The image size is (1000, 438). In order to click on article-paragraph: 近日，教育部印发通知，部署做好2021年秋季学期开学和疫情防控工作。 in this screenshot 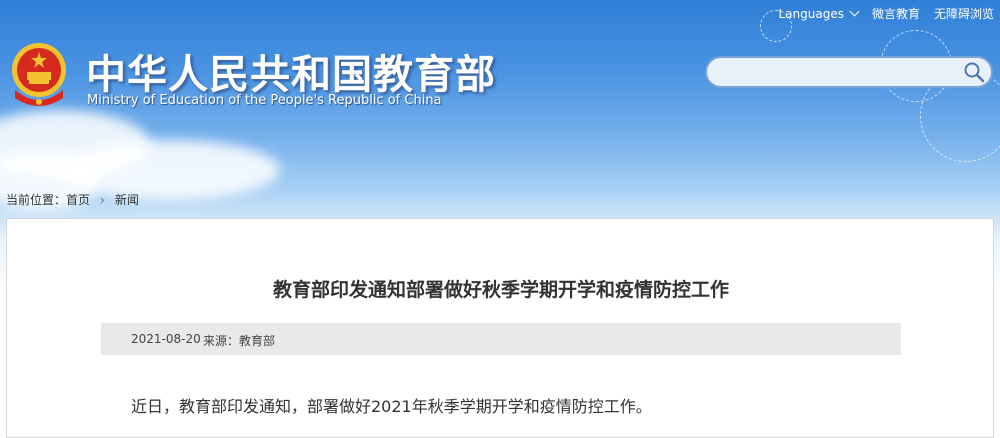, I will do `click(391, 406)`.